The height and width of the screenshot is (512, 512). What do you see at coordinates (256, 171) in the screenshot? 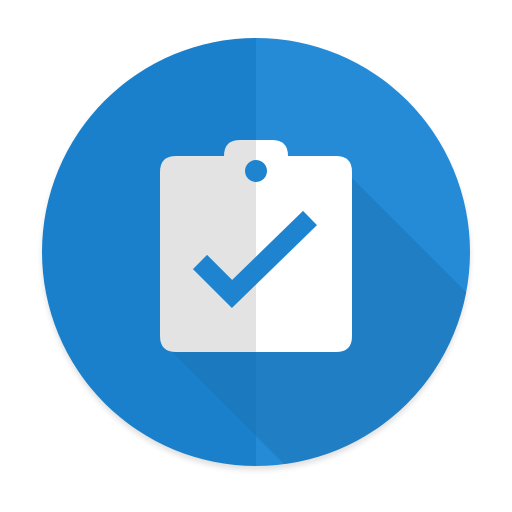
I see `clipboard-clip-hole` at bounding box center [256, 171].